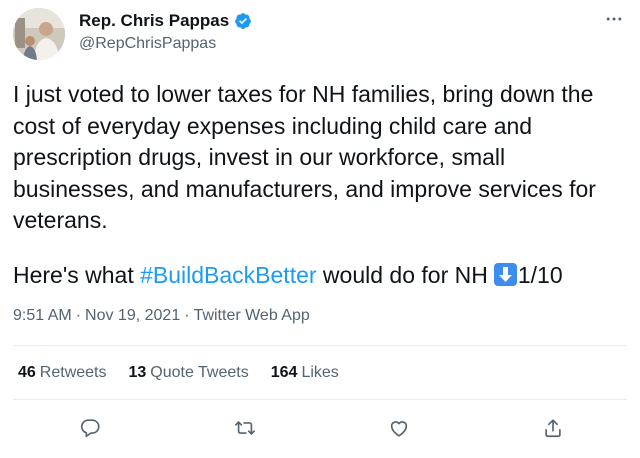 This screenshot has width=640, height=458. I want to click on quotes-count: 13, so click(137, 372).